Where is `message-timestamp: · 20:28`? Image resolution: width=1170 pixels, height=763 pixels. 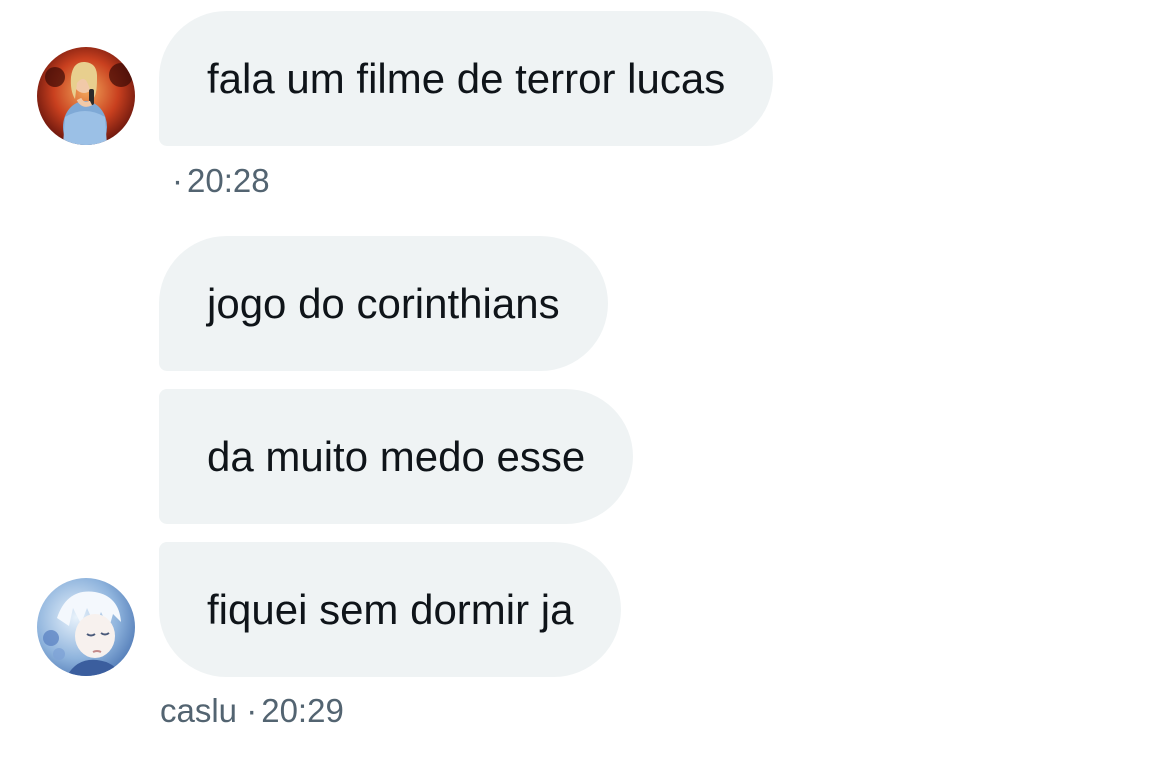 message-timestamp: · 20:28 is located at coordinates (221, 180).